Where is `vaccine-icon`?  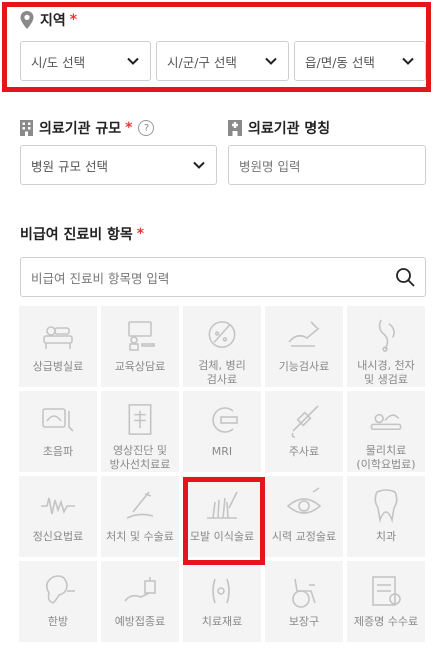 vaccine-icon is located at coordinates (140, 589).